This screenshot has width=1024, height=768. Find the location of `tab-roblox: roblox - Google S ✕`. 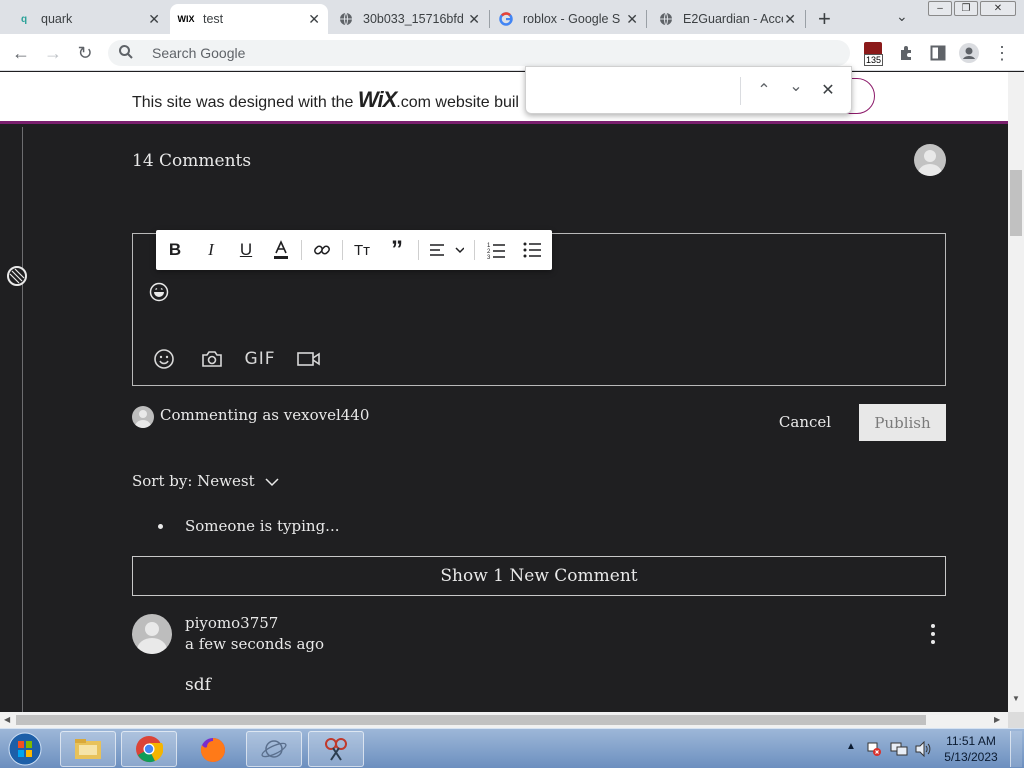

tab-roblox: roblox - Google S ✕ is located at coordinates (568, 19).